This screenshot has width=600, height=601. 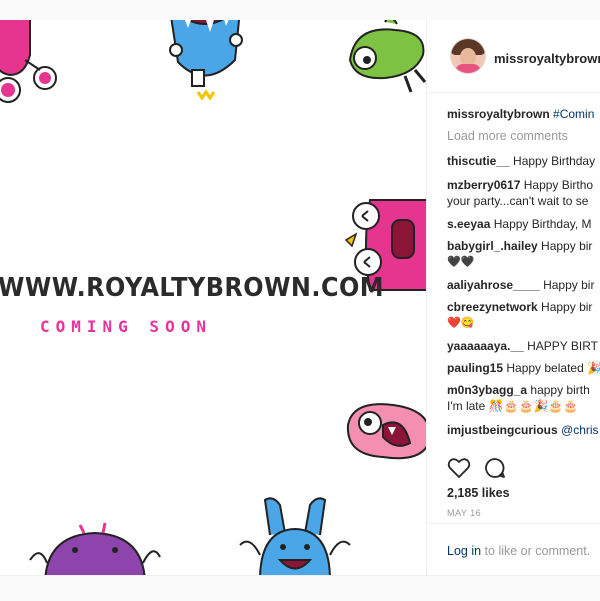 I want to click on pink-monster-illustration, so click(x=28, y=61).